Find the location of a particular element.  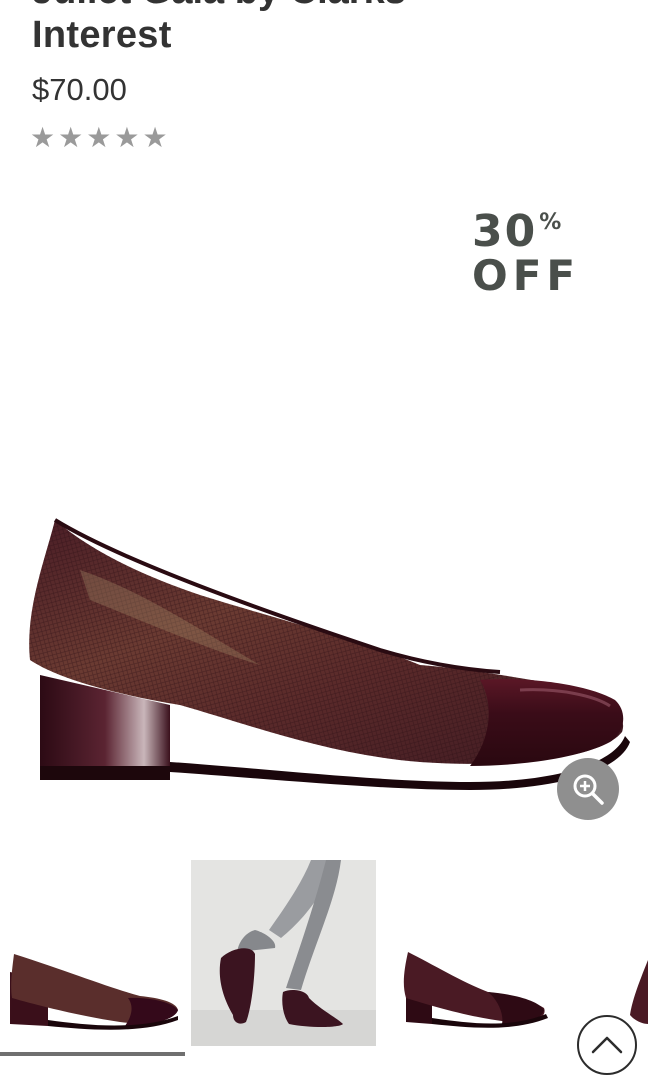

thumbnail-4-image is located at coordinates (639, 992).